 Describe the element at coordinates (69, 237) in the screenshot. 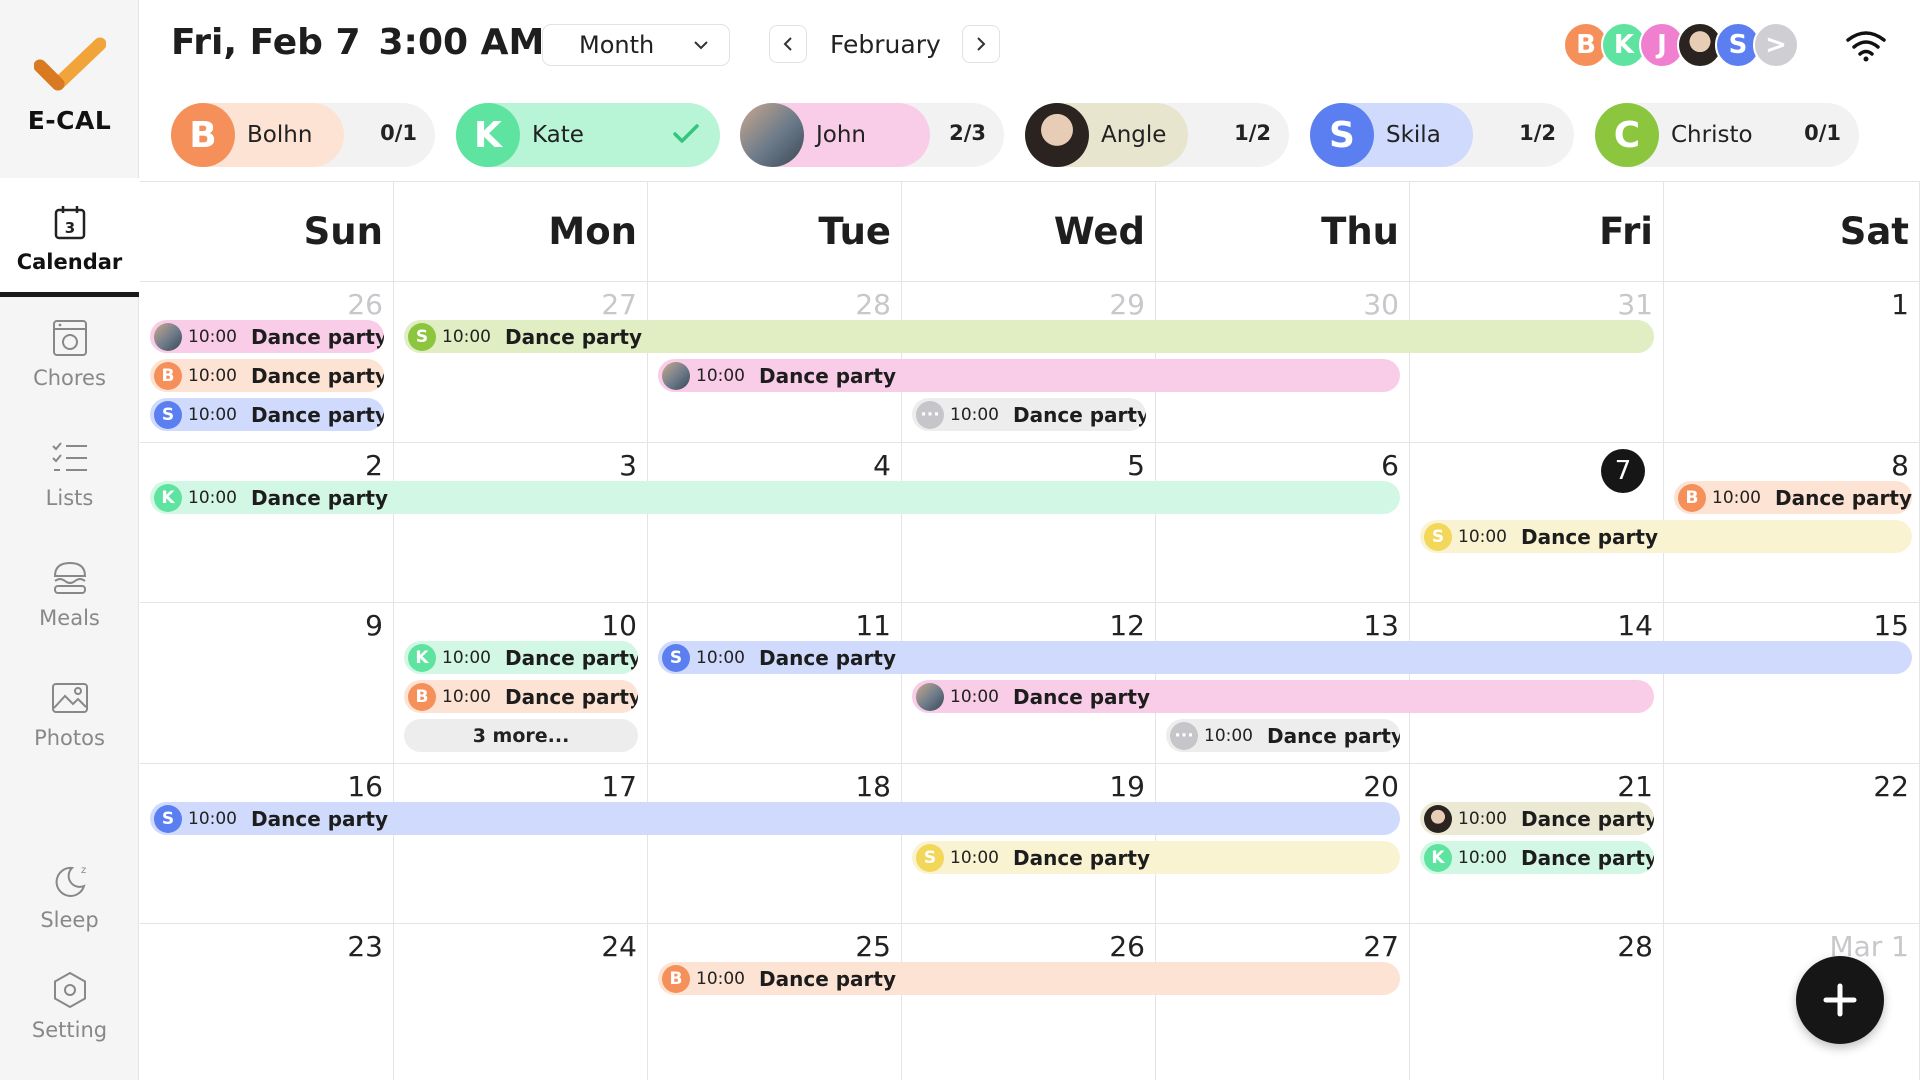

I see `nav-calendar: 3 Calendar` at that location.